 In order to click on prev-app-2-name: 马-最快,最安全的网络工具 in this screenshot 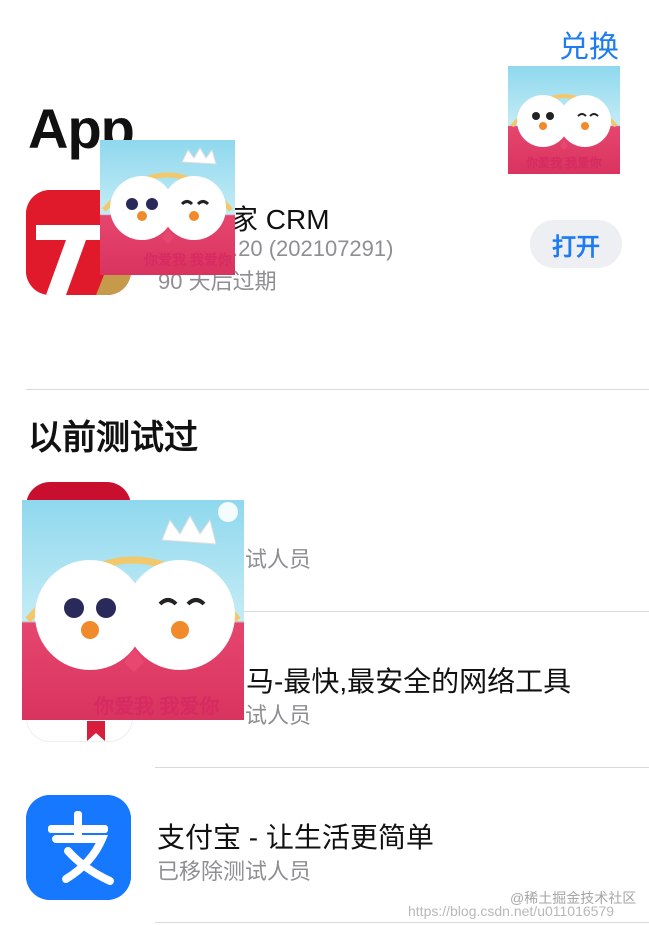, I will do `click(409, 681)`.